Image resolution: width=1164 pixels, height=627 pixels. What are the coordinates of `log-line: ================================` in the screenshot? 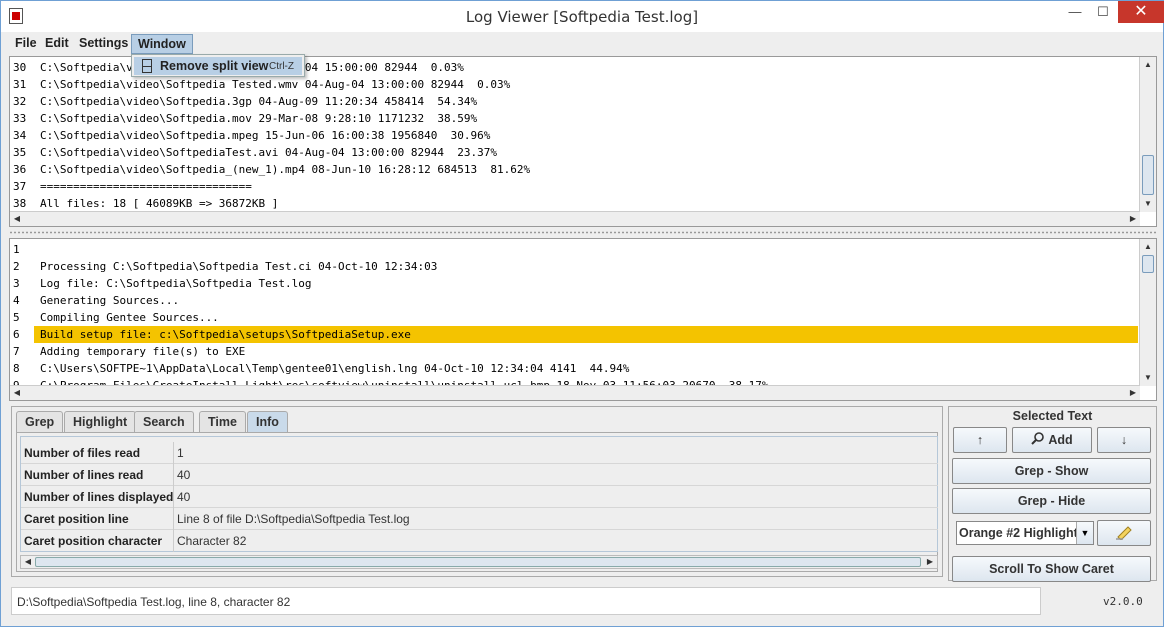 It's located at (146, 186).